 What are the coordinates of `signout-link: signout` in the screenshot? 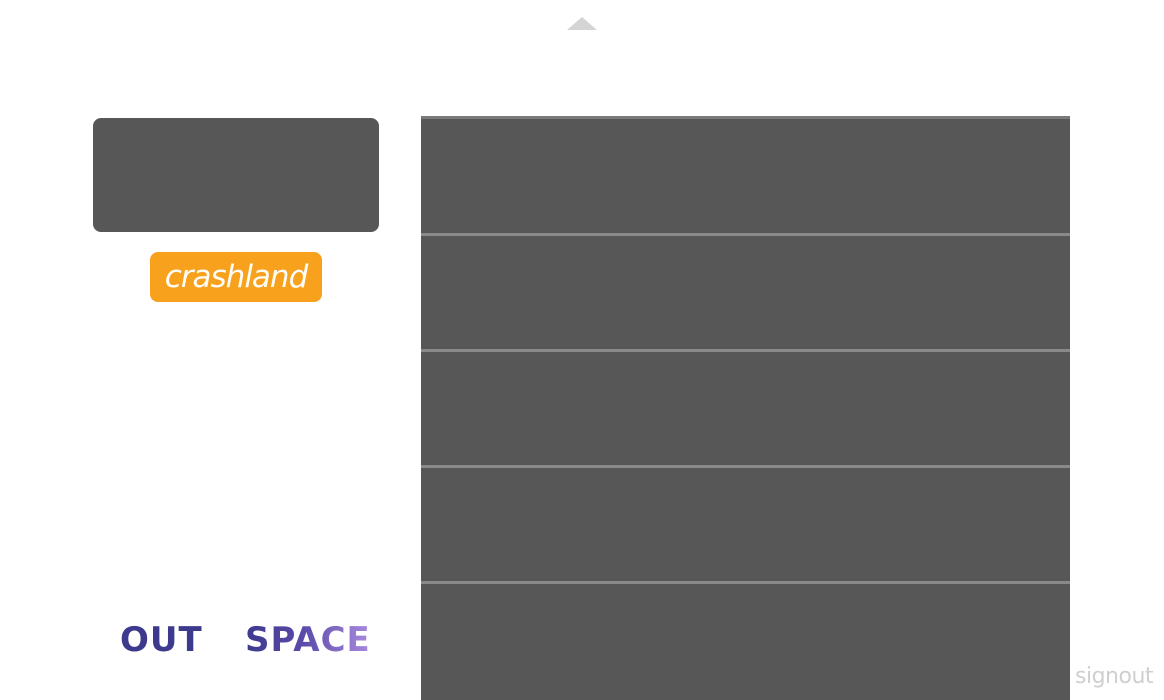 It's located at (1114, 676).